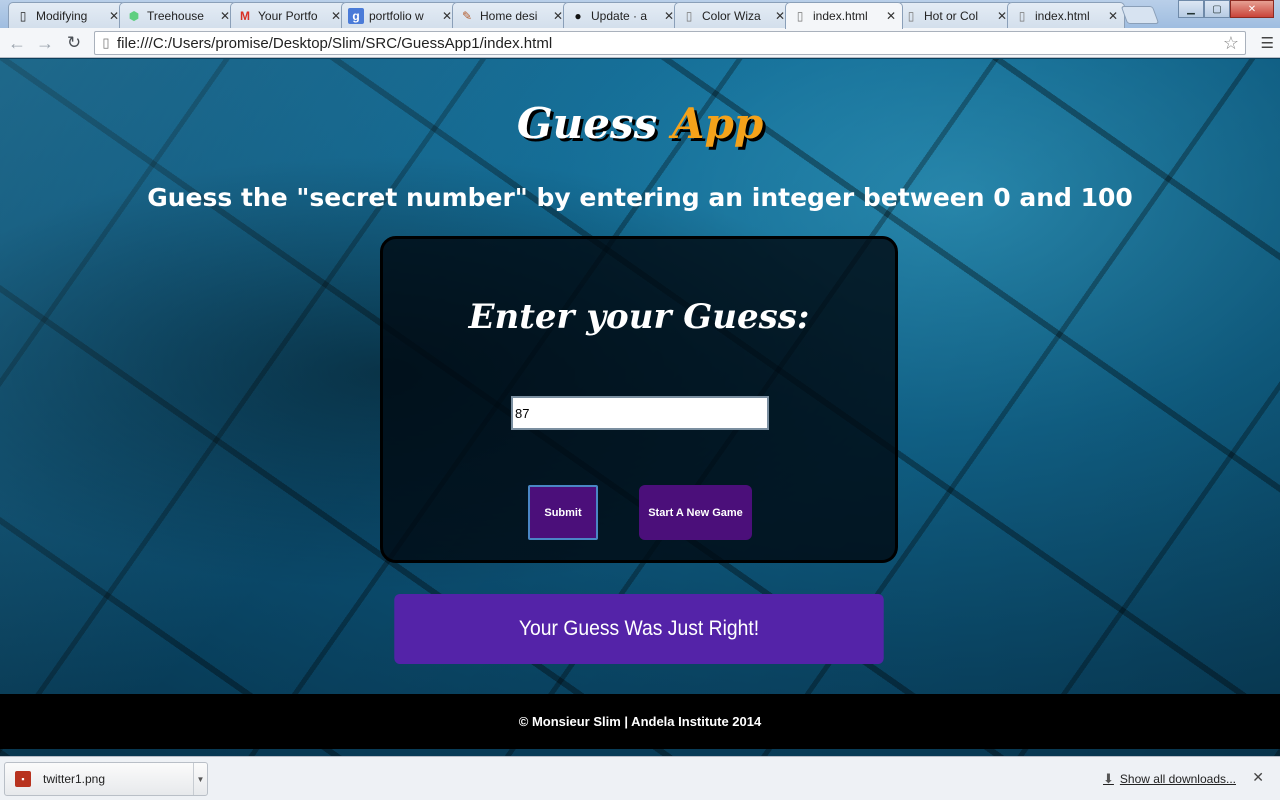 This screenshot has height=800, width=1280. I want to click on tab-google: g portfolio w ✕, so click(400, 15).